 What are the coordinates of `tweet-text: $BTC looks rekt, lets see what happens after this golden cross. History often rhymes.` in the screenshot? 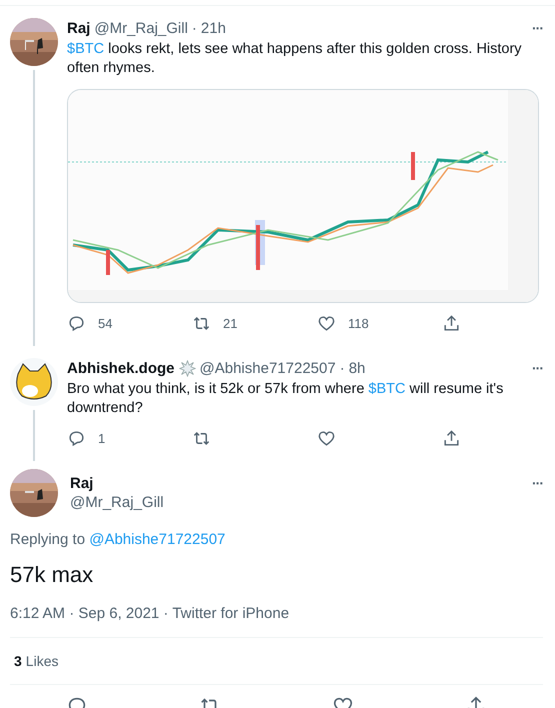 It's located at (295, 59).